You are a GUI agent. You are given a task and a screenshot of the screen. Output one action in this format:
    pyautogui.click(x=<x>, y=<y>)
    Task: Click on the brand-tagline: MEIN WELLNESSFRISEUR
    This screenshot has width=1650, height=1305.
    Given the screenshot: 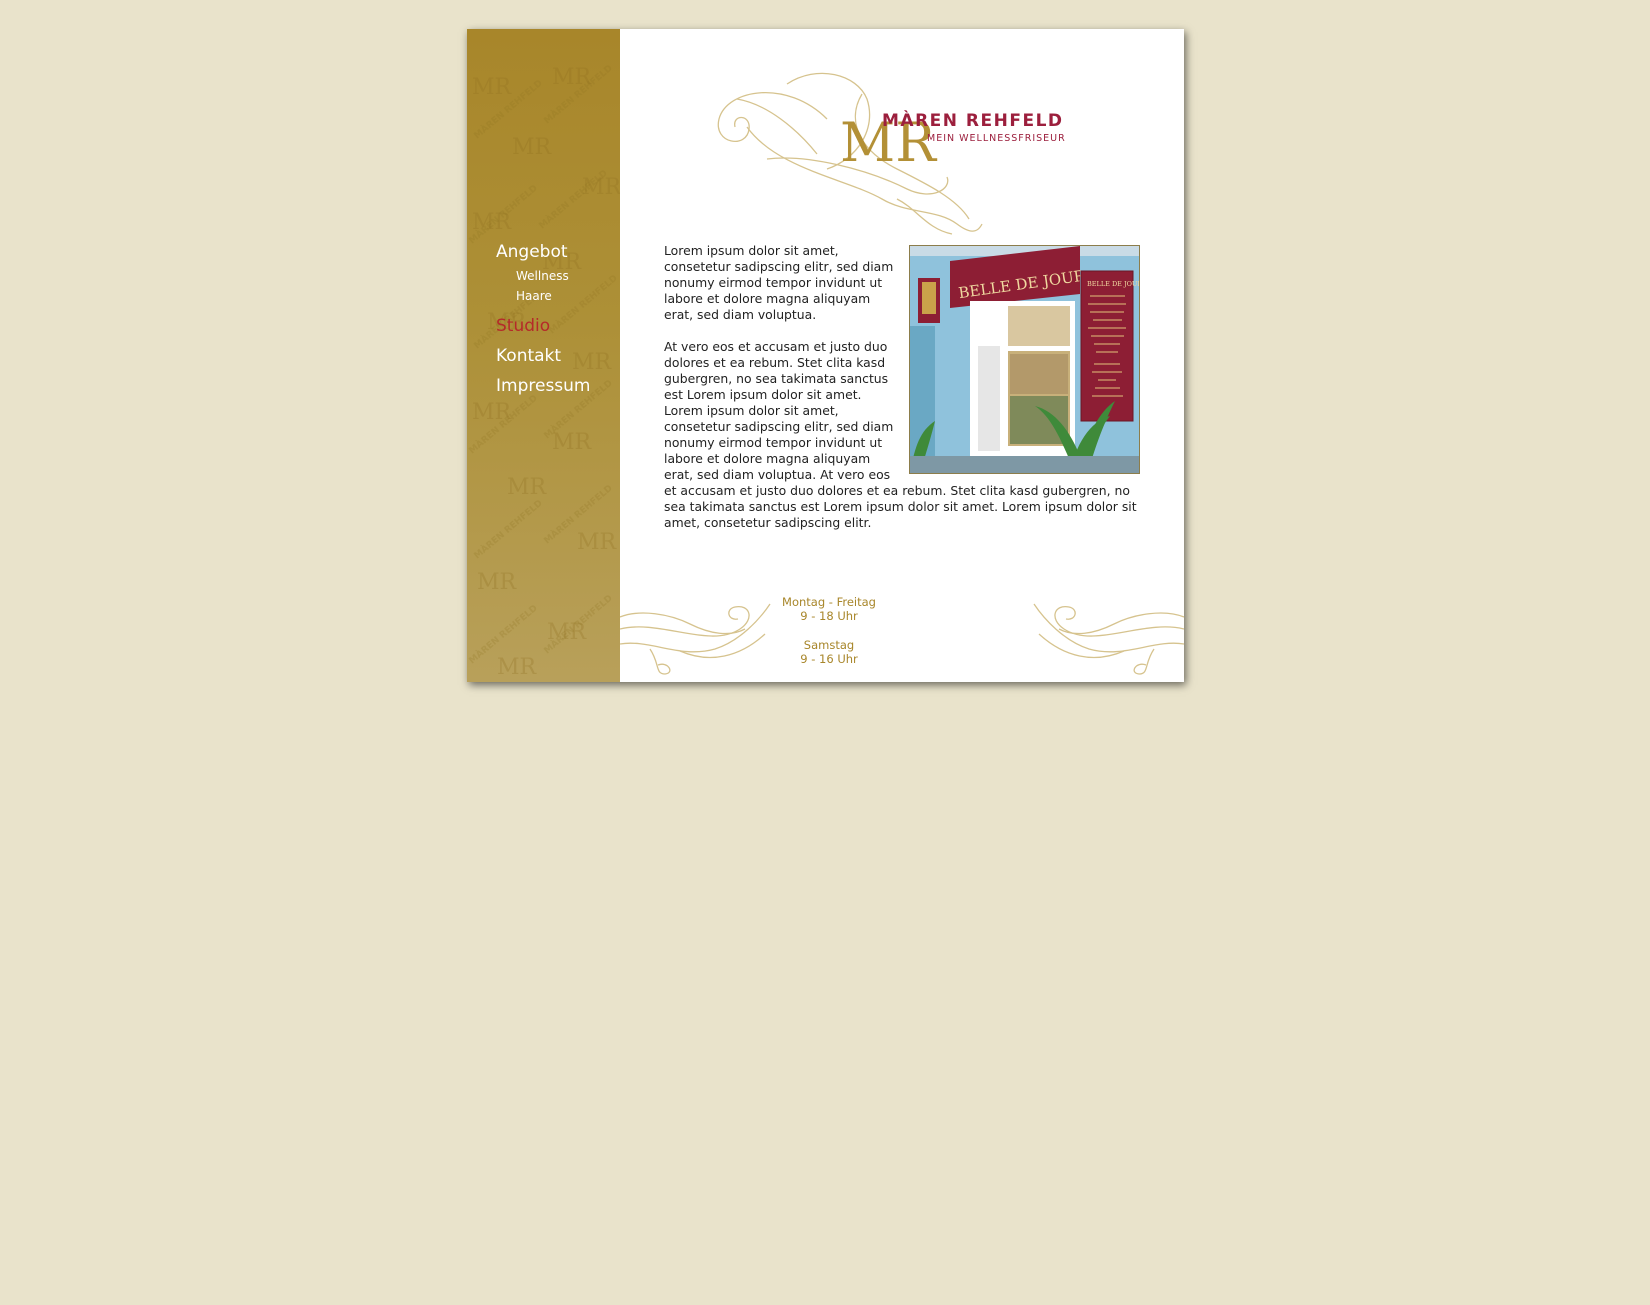 What is the action you would take?
    pyautogui.click(x=996, y=138)
    